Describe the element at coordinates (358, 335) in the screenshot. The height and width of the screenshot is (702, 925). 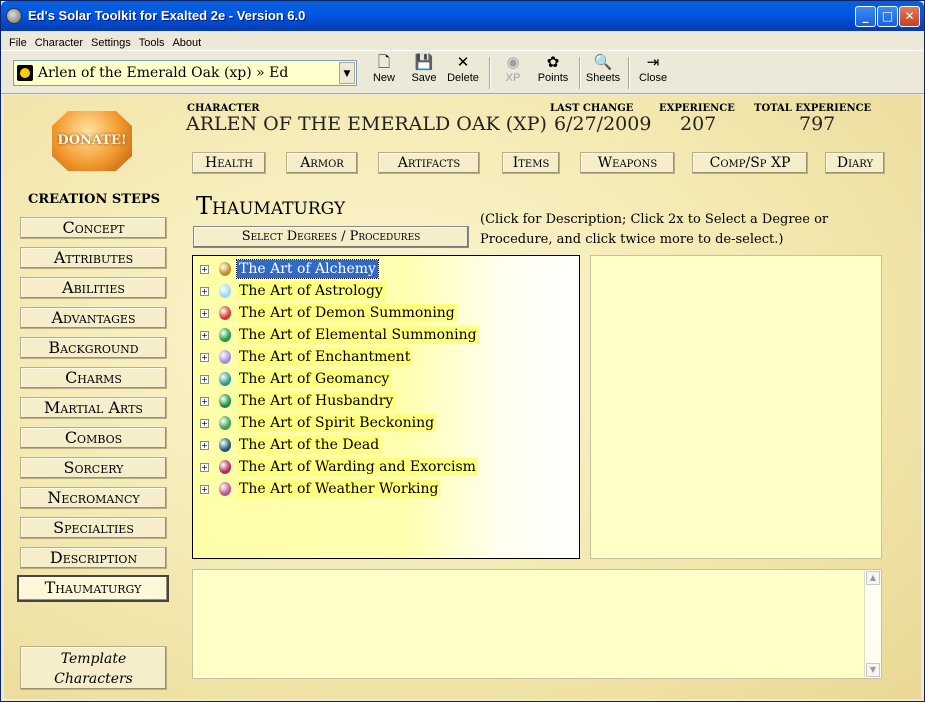
I see `tree-node-label: The Art of Elemental Summoning` at that location.